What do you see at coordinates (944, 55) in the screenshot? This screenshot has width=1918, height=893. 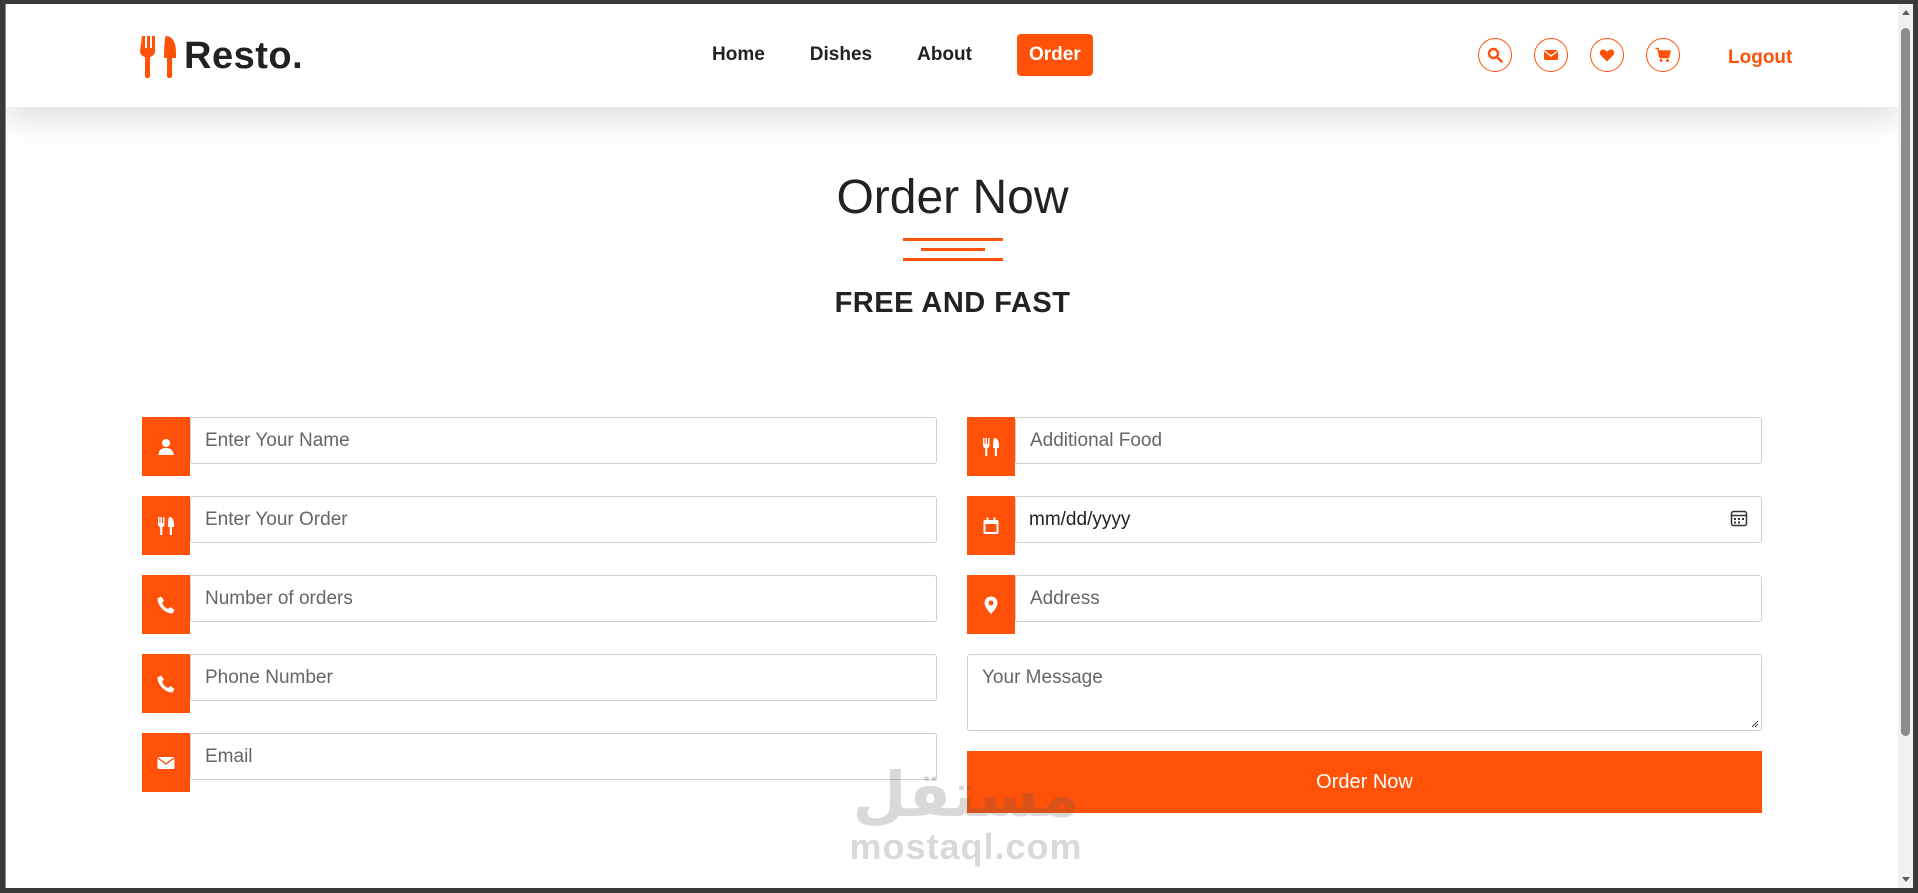 I see `nav-about: About` at bounding box center [944, 55].